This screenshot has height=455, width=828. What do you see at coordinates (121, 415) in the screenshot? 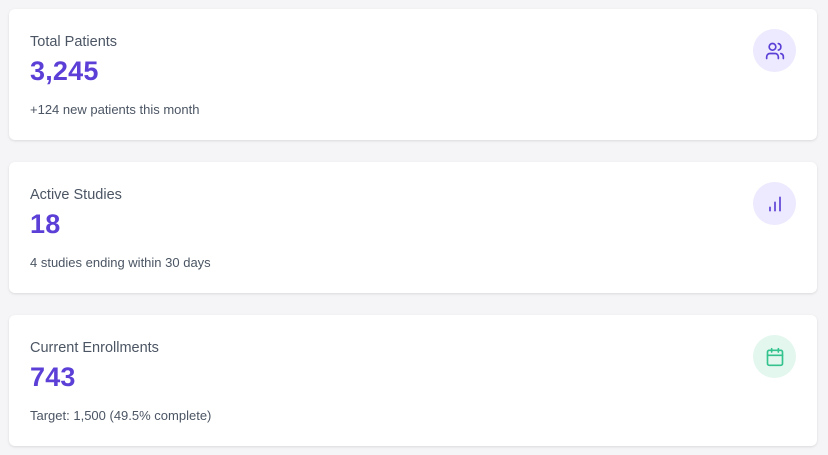
I see `card-subtext: Target: 1,500 (49.5% complete)` at bounding box center [121, 415].